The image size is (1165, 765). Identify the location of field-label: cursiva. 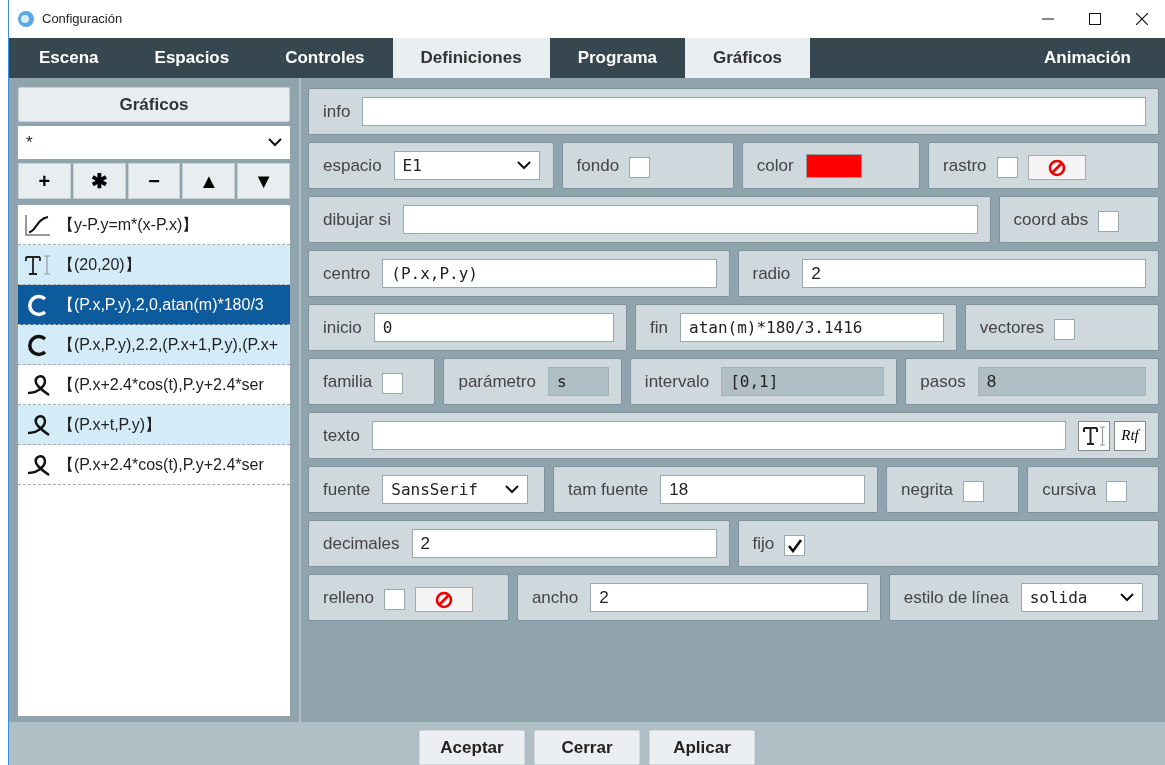
(1069, 489).